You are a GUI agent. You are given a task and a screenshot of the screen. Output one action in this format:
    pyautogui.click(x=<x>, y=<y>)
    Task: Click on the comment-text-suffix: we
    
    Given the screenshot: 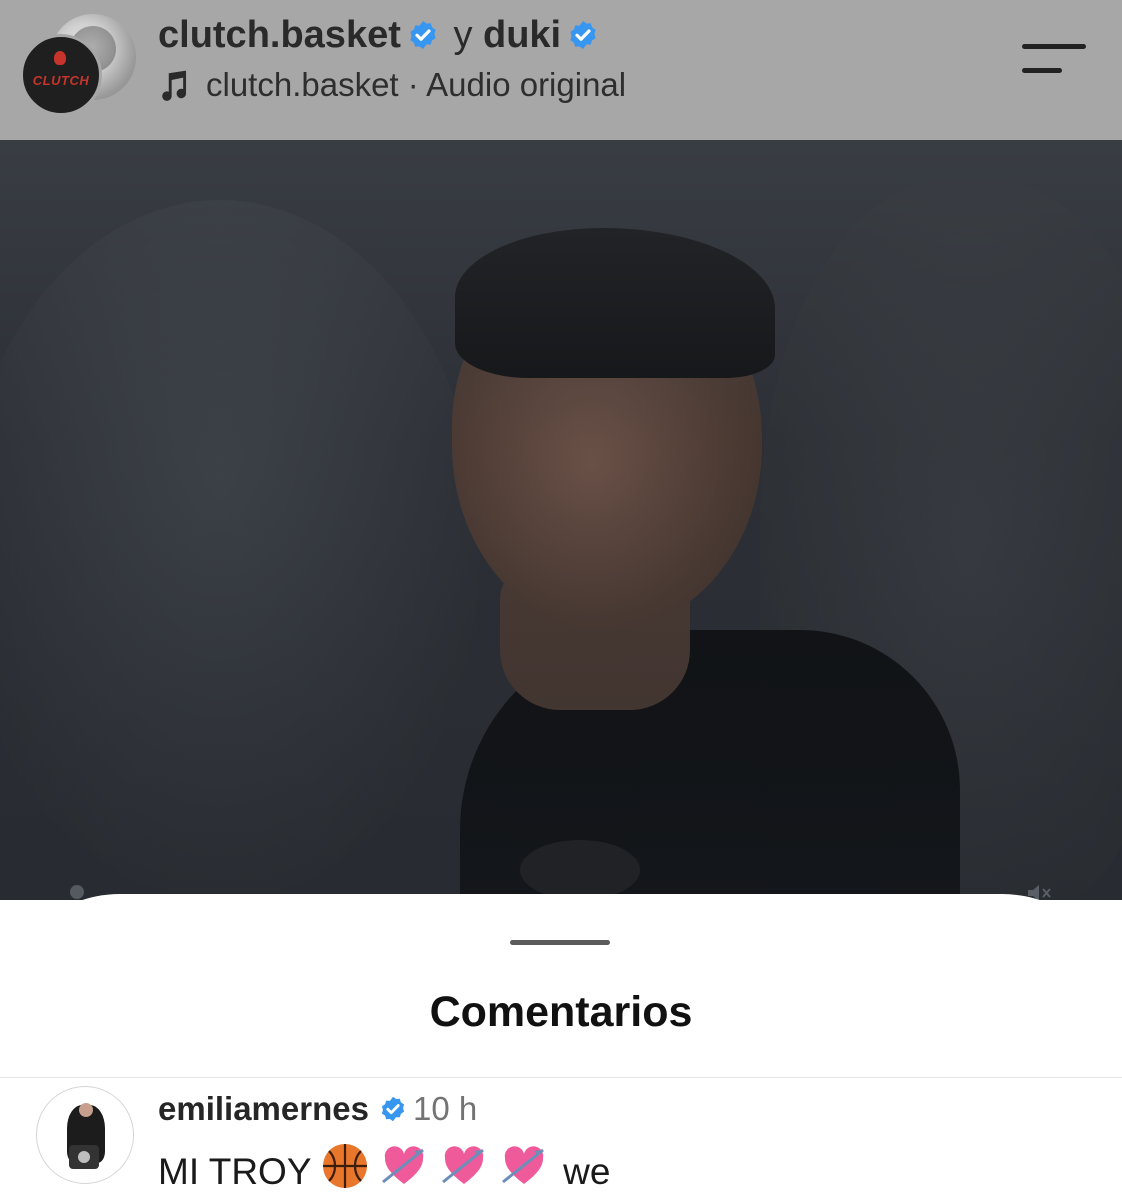 What is the action you would take?
    pyautogui.click(x=587, y=1171)
    